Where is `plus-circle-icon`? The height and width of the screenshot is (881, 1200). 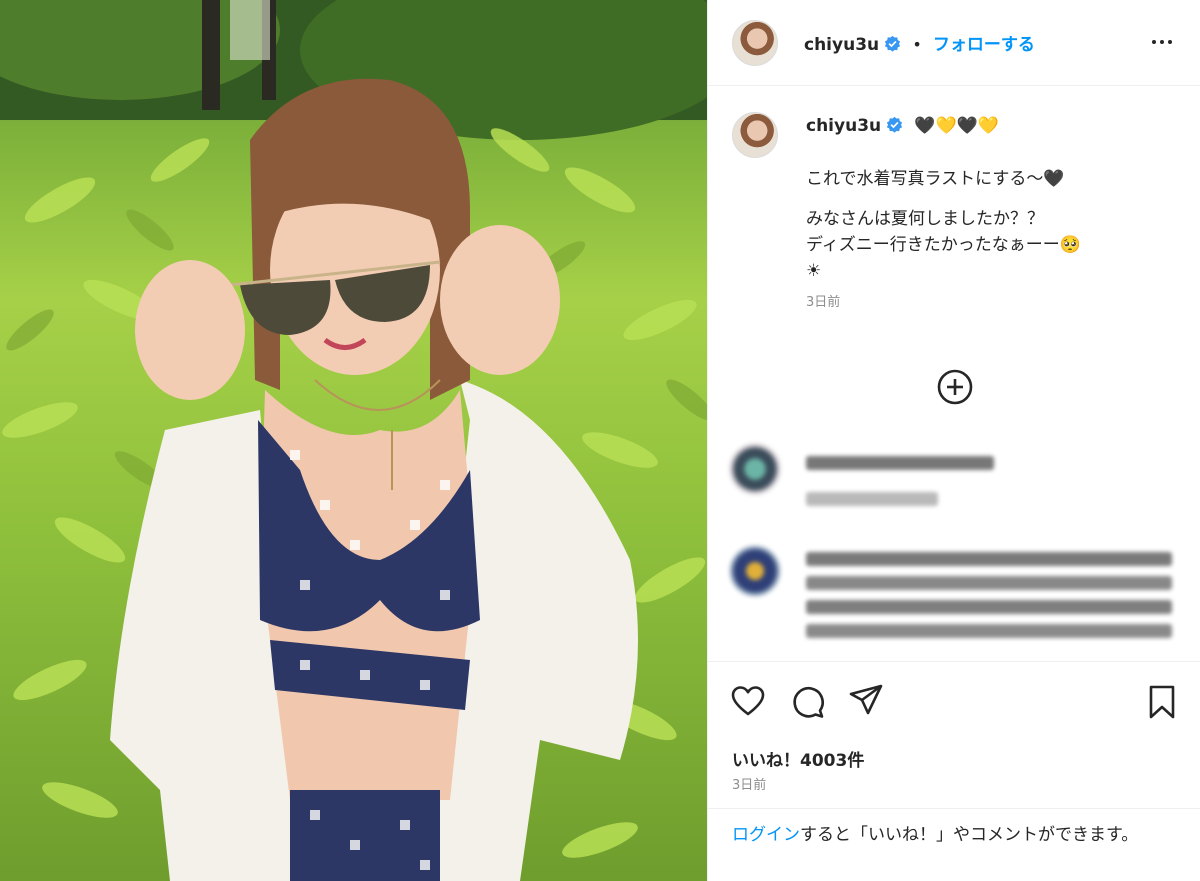
plus-circle-icon is located at coordinates (955, 387).